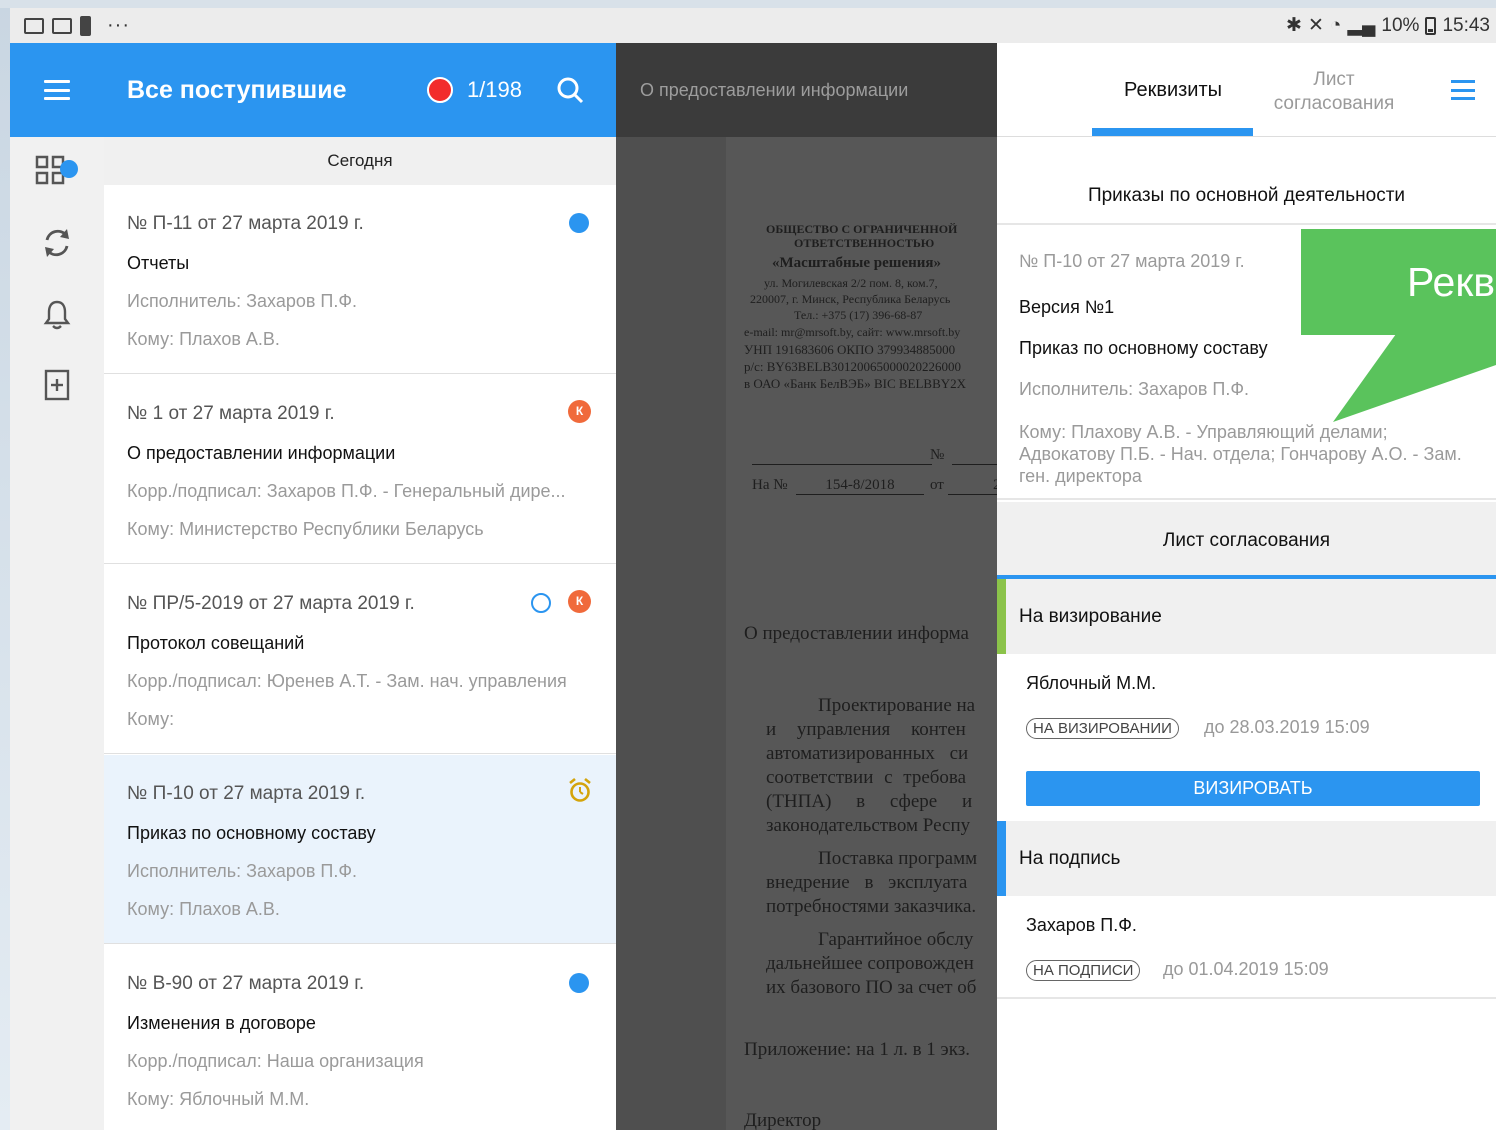  What do you see at coordinates (896, 939) in the screenshot?
I see `body-line: Гарантийное обслу` at bounding box center [896, 939].